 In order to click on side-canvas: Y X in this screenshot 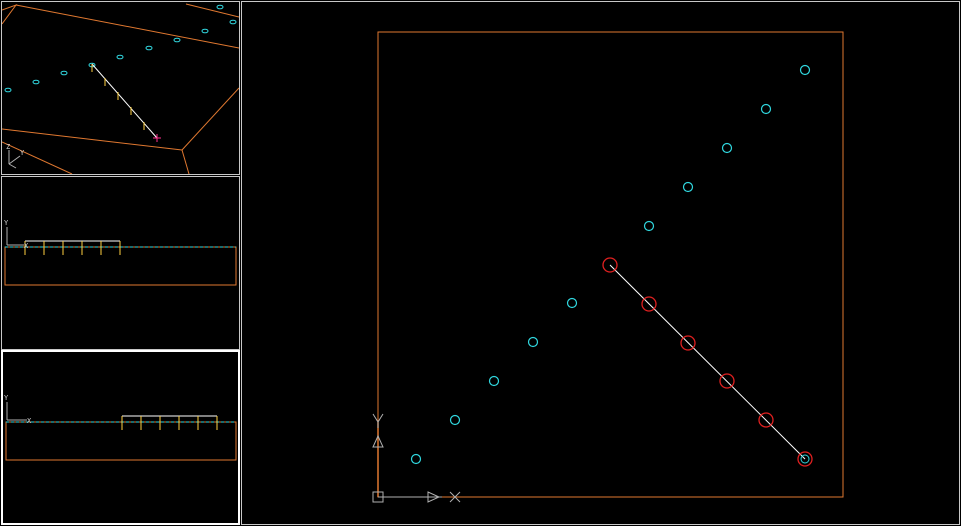, I will do `click(120, 427)`.